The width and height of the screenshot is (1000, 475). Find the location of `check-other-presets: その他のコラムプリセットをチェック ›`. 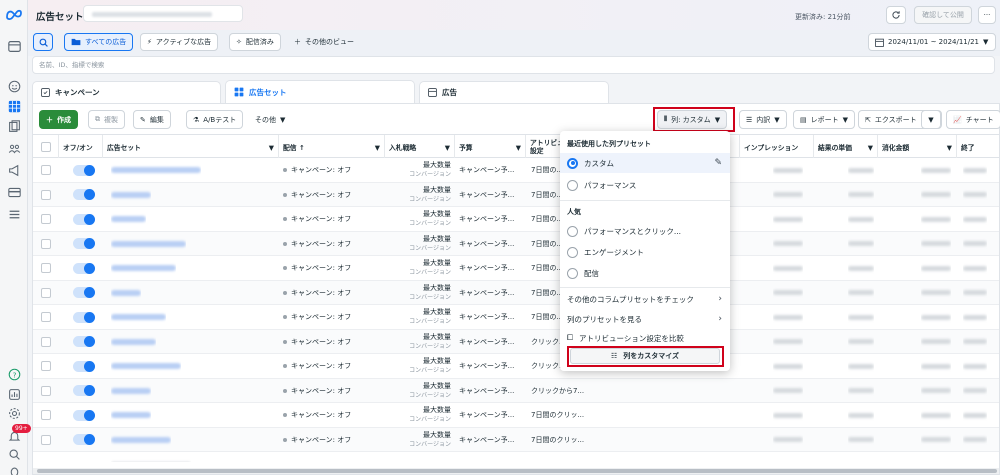

check-other-presets: その他のコラムプリセットをチェック › is located at coordinates (645, 299).